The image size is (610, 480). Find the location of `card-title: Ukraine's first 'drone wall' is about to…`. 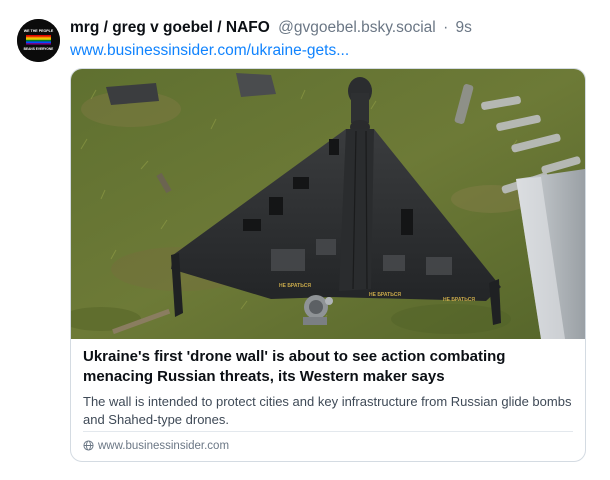

card-title: Ukraine's first 'drone wall' is about to… is located at coordinates (328, 367).